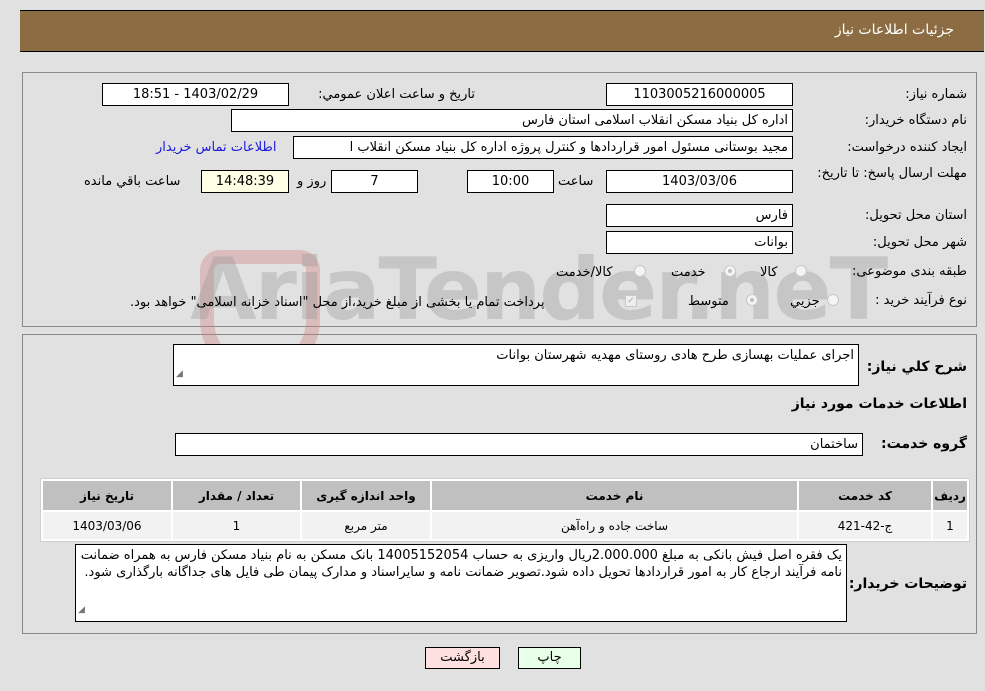 The image size is (985, 691). I want to click on header-unit: واحد اندازه گيری, so click(366, 495).